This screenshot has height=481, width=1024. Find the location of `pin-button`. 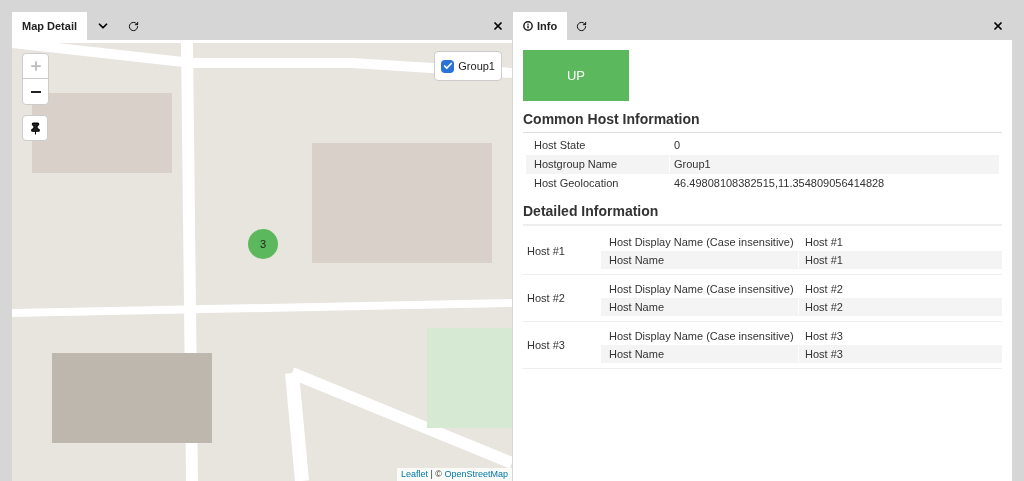

pin-button is located at coordinates (35, 128).